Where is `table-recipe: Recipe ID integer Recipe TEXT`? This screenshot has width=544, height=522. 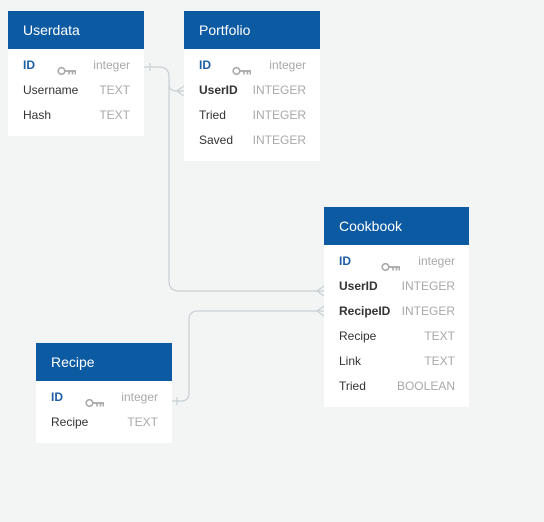
table-recipe: Recipe ID integer Recipe TEXT is located at coordinates (104, 393).